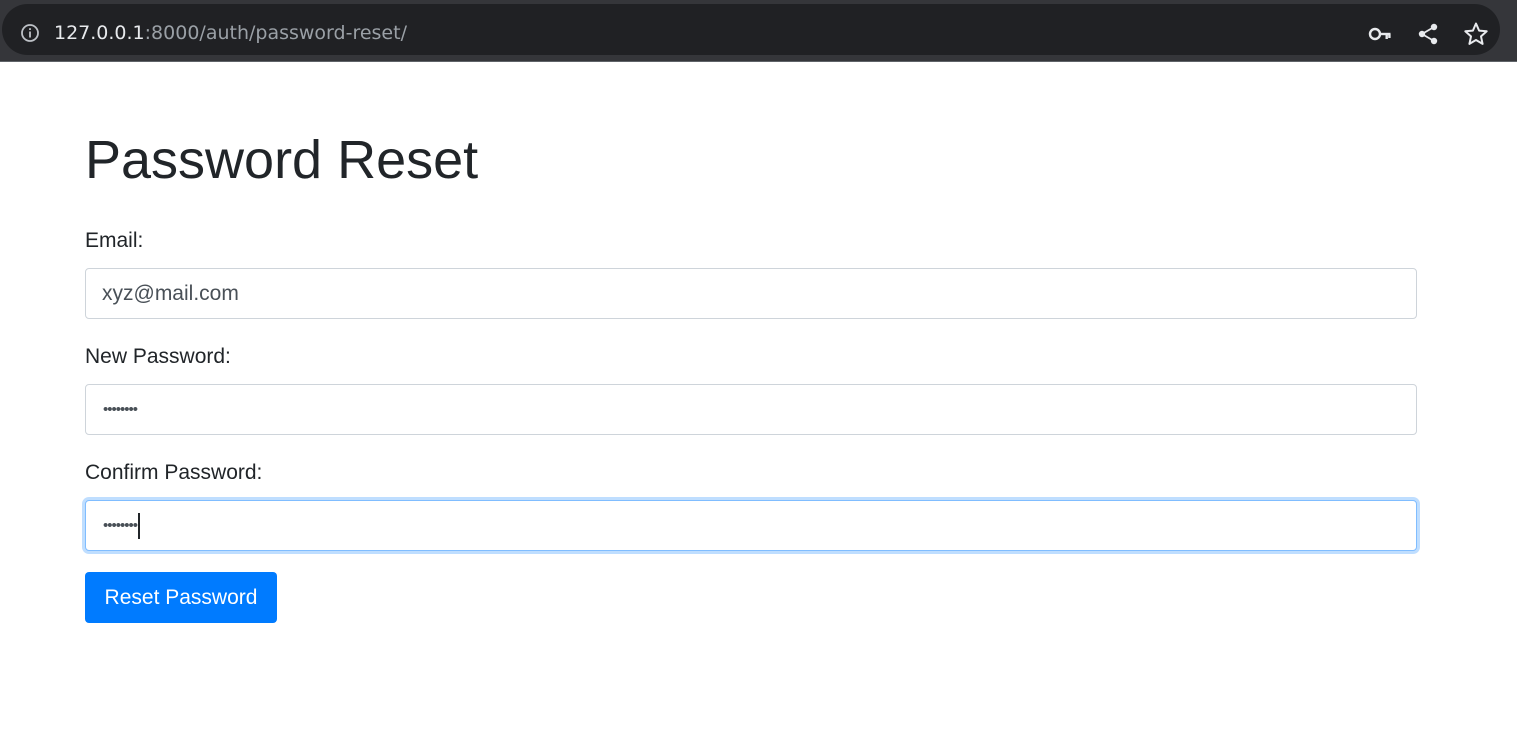  Describe the element at coordinates (1380, 34) in the screenshot. I see `key-icon` at that location.